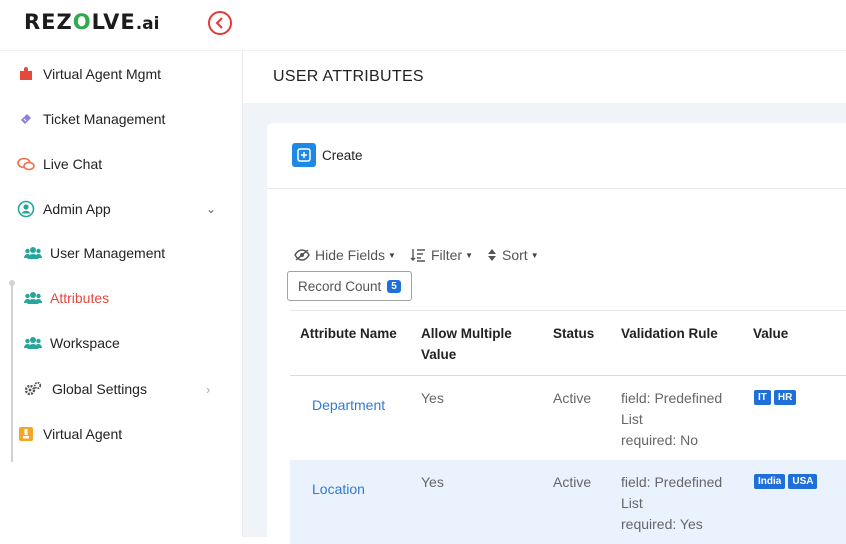 This screenshot has height=544, width=846. I want to click on divider, so click(556, 188).